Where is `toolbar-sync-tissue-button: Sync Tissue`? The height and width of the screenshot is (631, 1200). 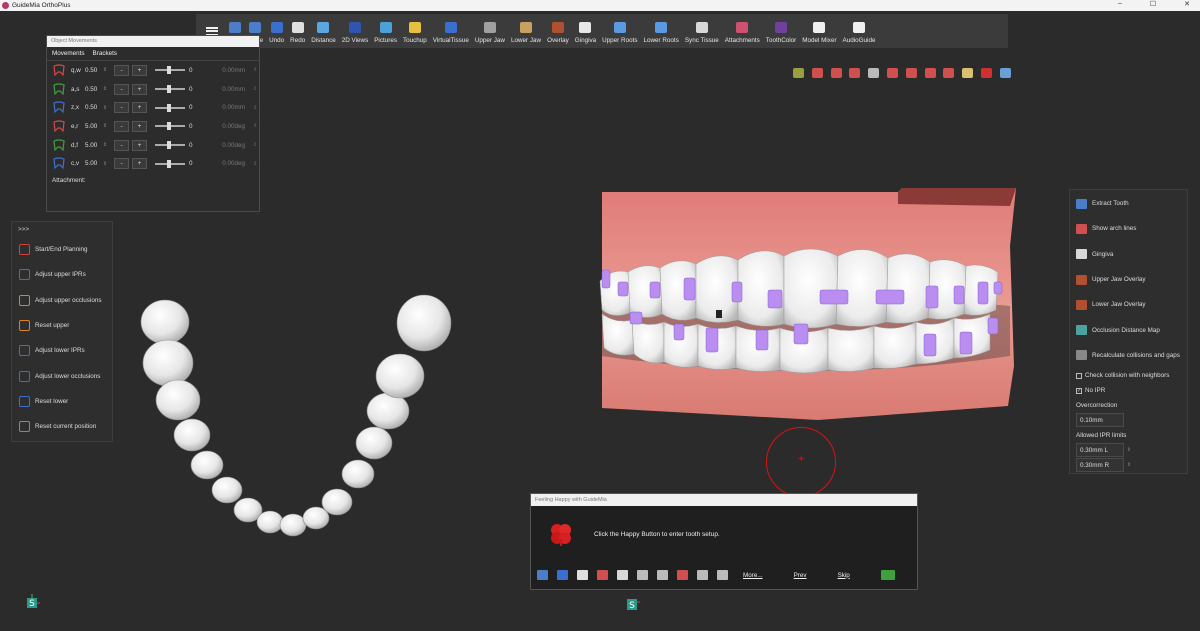 toolbar-sync-tissue-button: Sync Tissue is located at coordinates (702, 31).